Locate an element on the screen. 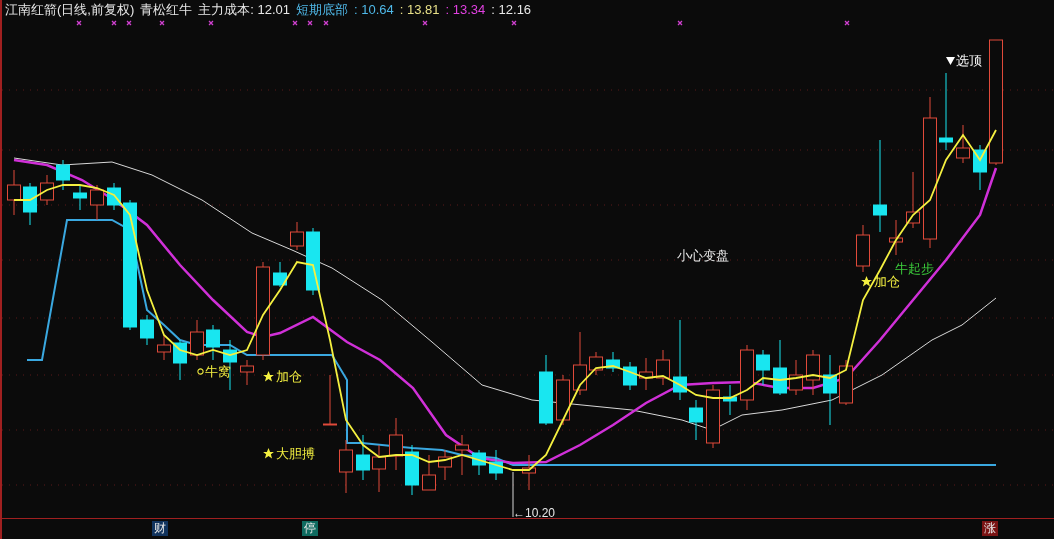 Image resolution: width=1054 pixels, height=539 pixels. chart-annotation: 大胆搏 is located at coordinates (295, 454).